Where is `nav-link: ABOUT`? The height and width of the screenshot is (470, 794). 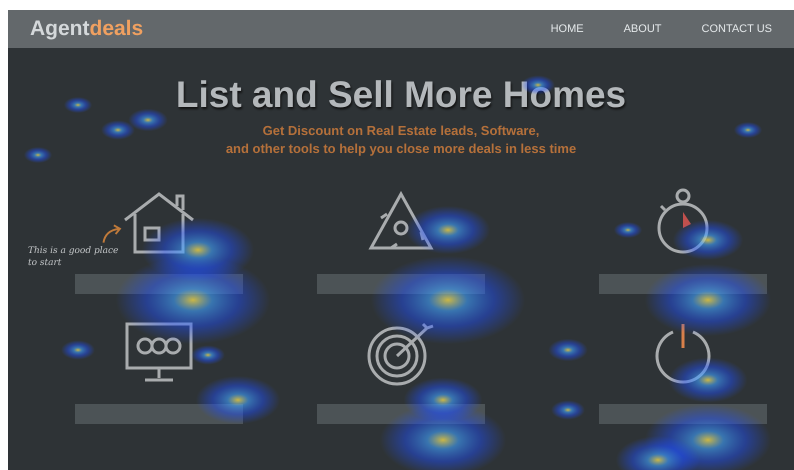
nav-link: ABOUT is located at coordinates (643, 29).